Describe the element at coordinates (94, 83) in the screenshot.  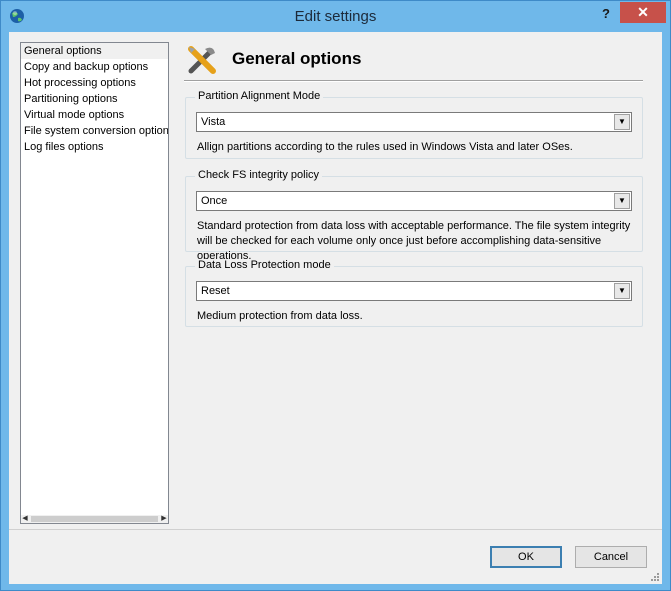
I see `sidebar-item-hot-processing: Hot processing options` at that location.